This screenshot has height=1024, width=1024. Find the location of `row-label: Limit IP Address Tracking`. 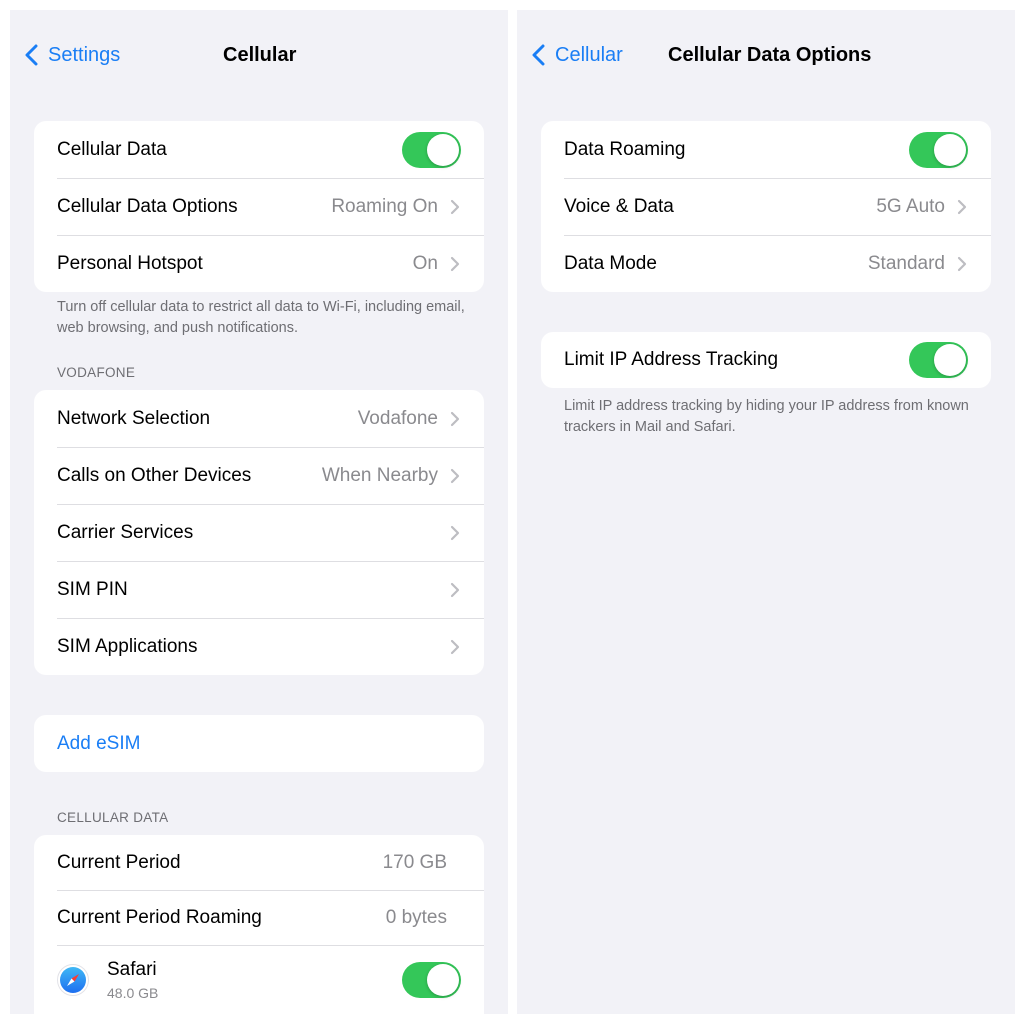

row-label: Limit IP Address Tracking is located at coordinates (671, 359).